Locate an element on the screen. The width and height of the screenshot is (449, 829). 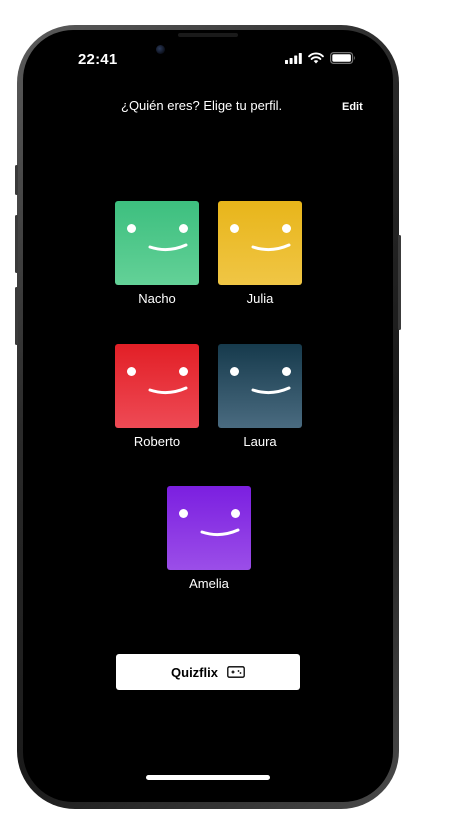
status-icons is located at coordinates (320, 58).